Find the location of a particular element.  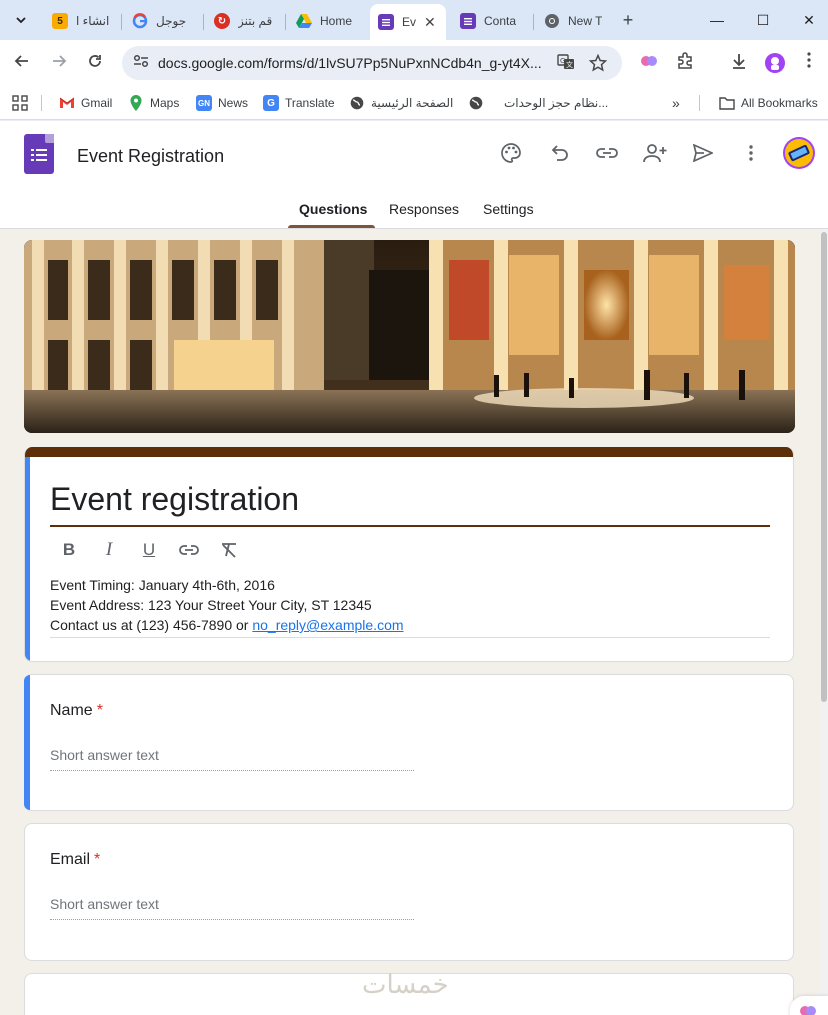

clear-formatting-icon is located at coordinates (229, 550).